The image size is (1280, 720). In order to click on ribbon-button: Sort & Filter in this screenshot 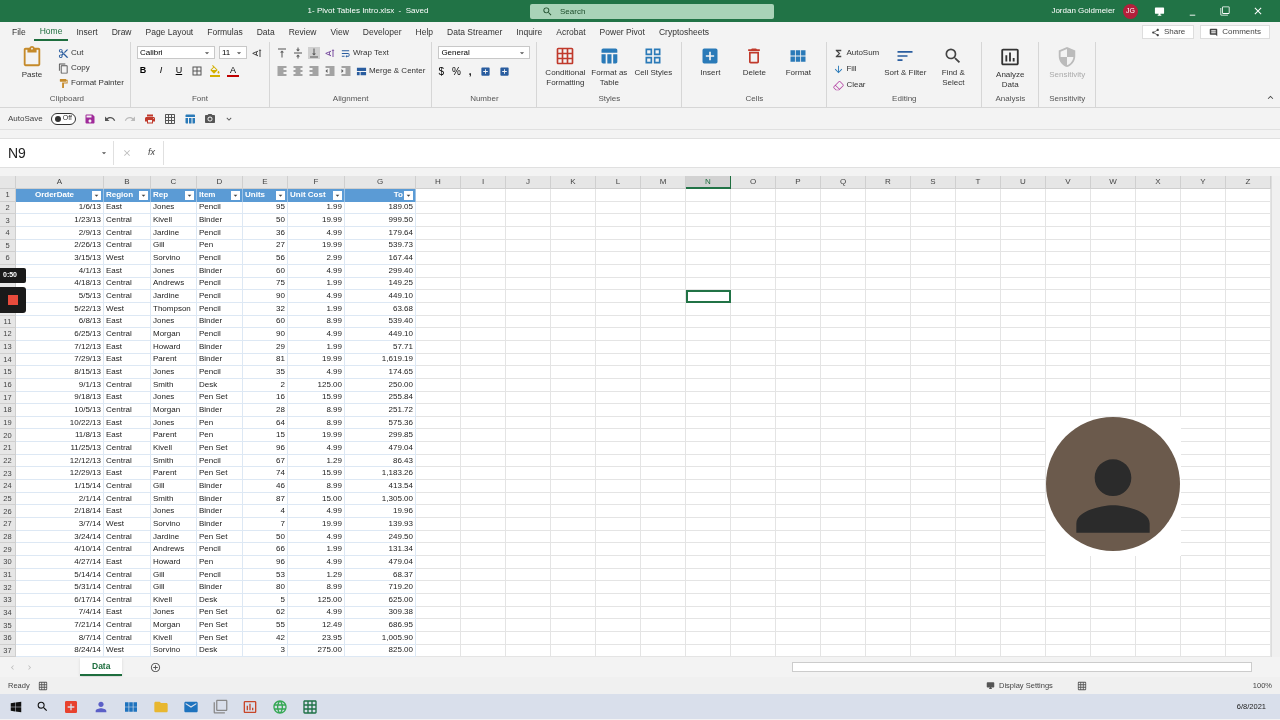, I will do `click(905, 69)`.